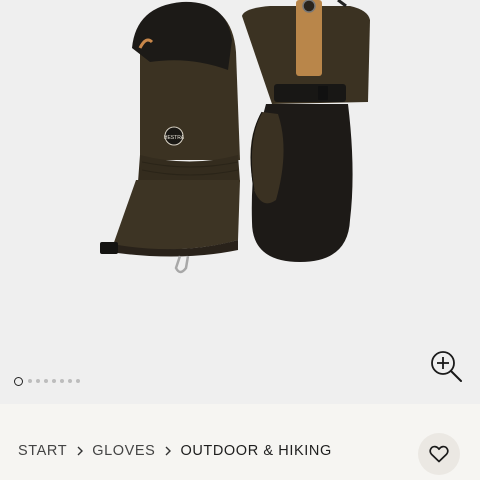 Image resolution: width=480 pixels, height=480 pixels. I want to click on gallery-pagination, so click(49, 381).